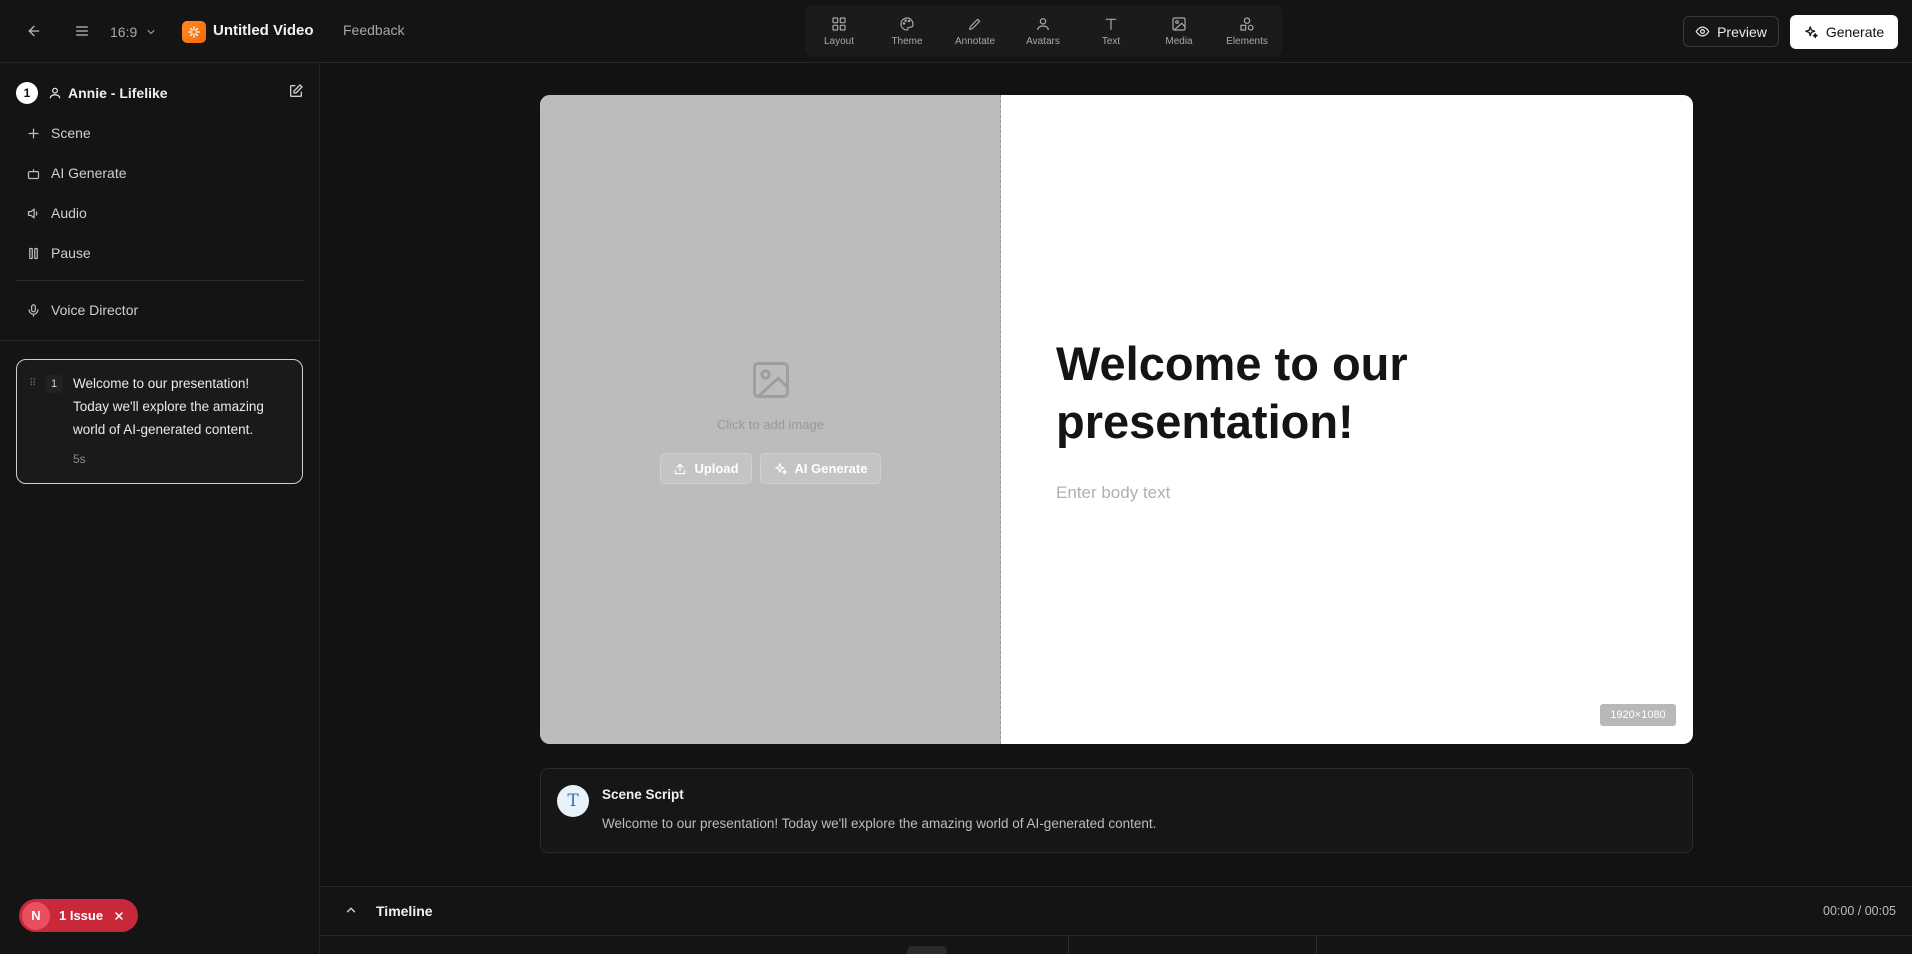  I want to click on avatar-header: 1 Annie - Lifelike, so click(160, 93).